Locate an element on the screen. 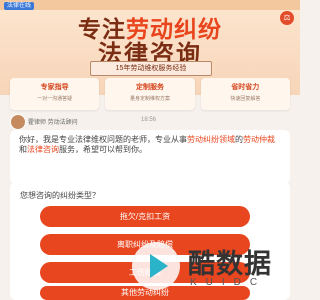 Image resolution: width=320 pixels, height=300 pixels. feature-card: 省时省力 快速回复解答 is located at coordinates (245, 94).